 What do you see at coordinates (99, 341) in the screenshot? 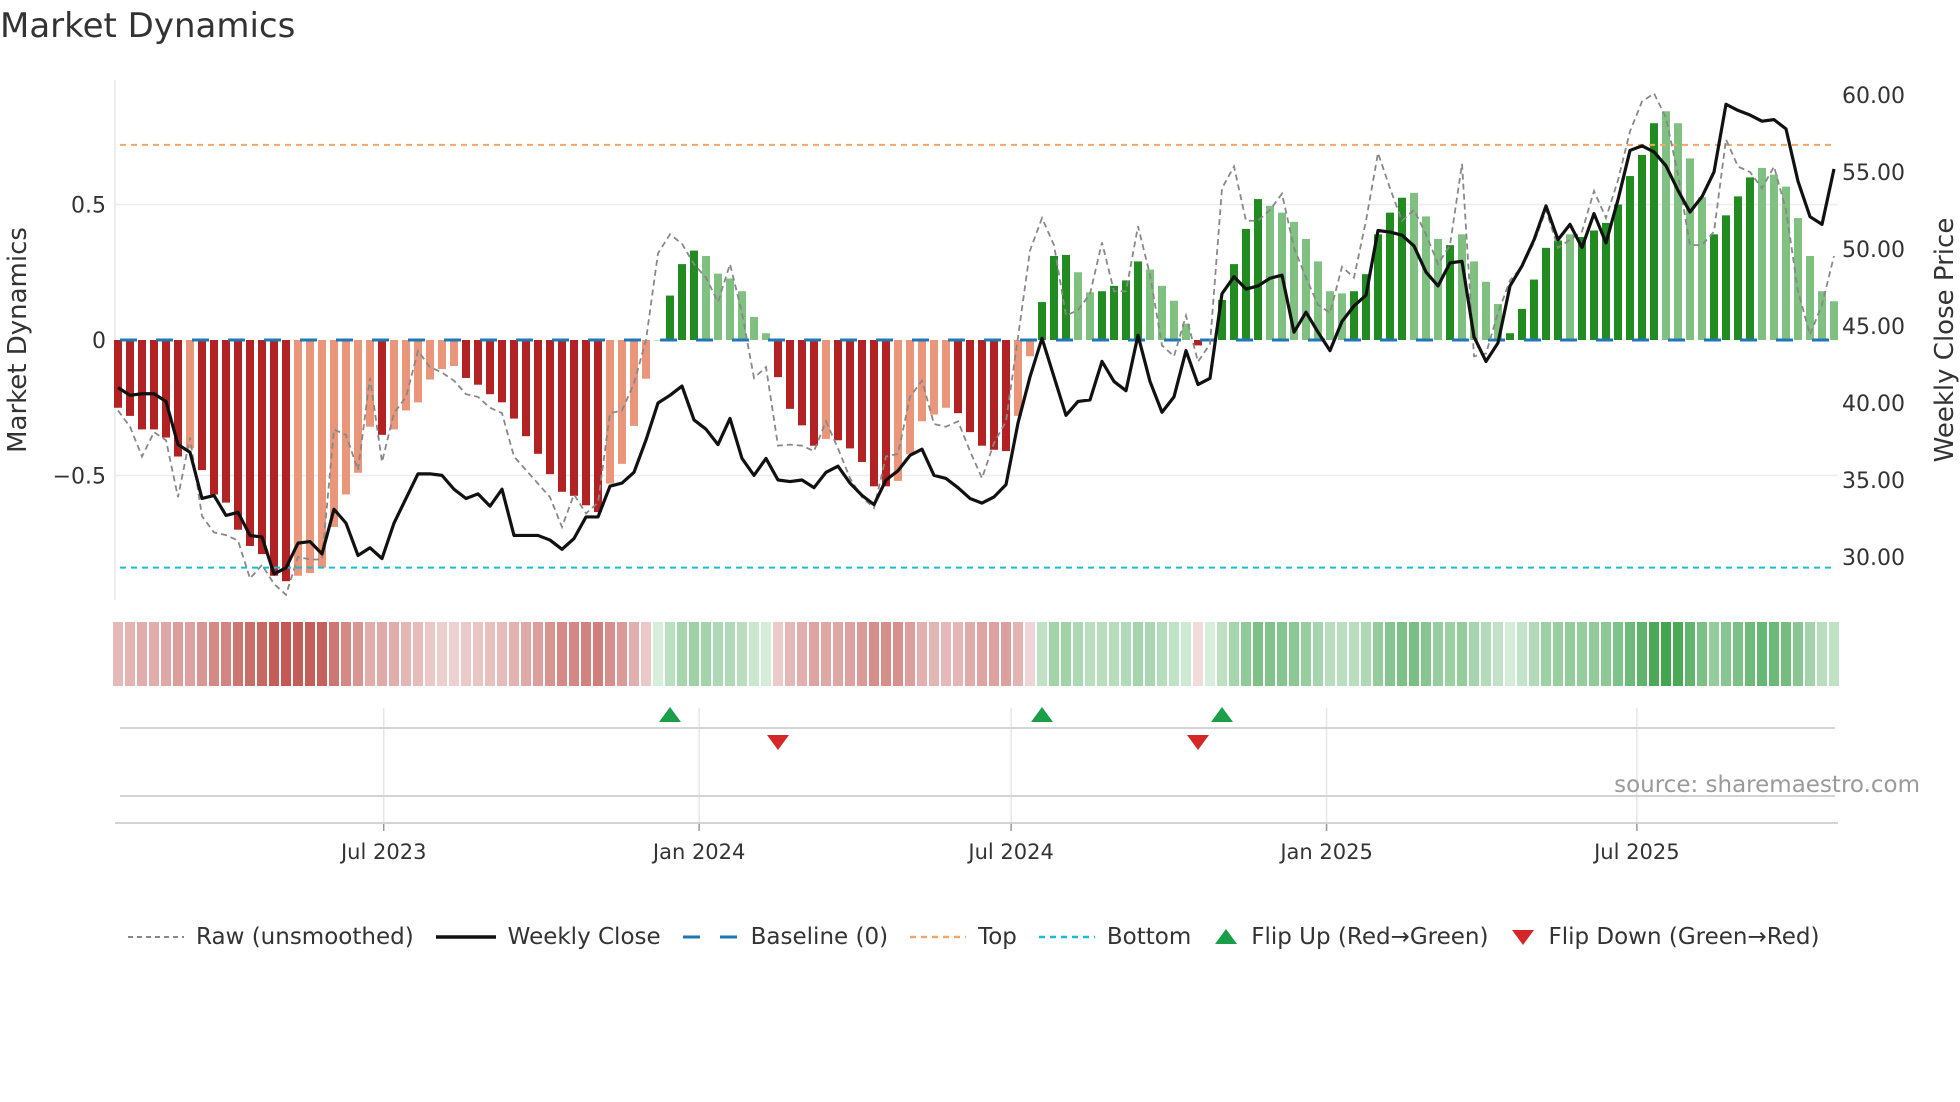
I see `y-tick-label-left: 0` at bounding box center [99, 341].